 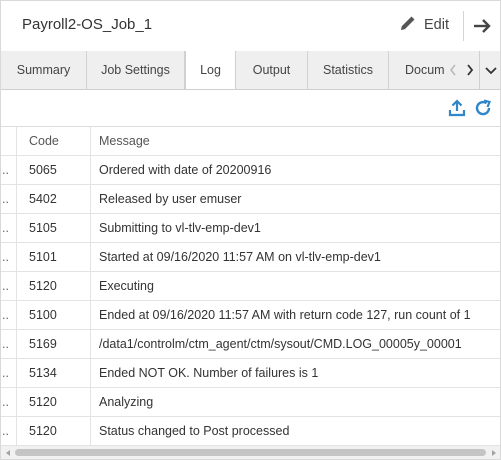 What do you see at coordinates (457, 108) in the screenshot?
I see `export-icon` at bounding box center [457, 108].